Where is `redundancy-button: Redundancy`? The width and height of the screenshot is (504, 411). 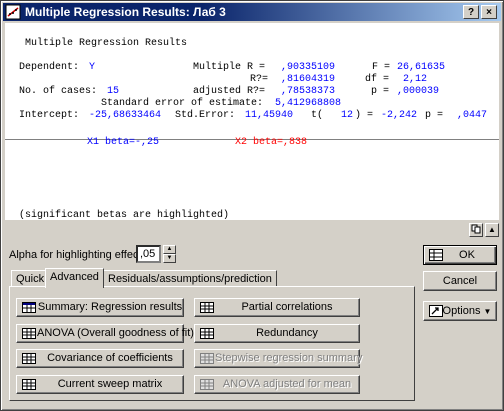 redundancy-button: Redundancy is located at coordinates (277, 333).